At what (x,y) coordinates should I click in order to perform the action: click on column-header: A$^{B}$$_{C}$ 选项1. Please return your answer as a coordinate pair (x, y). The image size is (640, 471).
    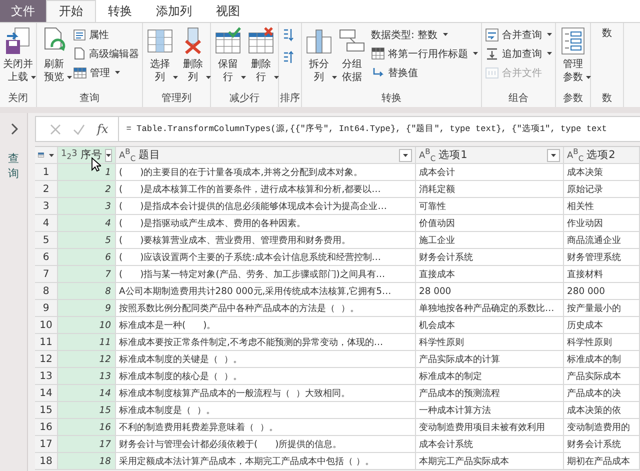
    Looking at the image, I should click on (490, 155).